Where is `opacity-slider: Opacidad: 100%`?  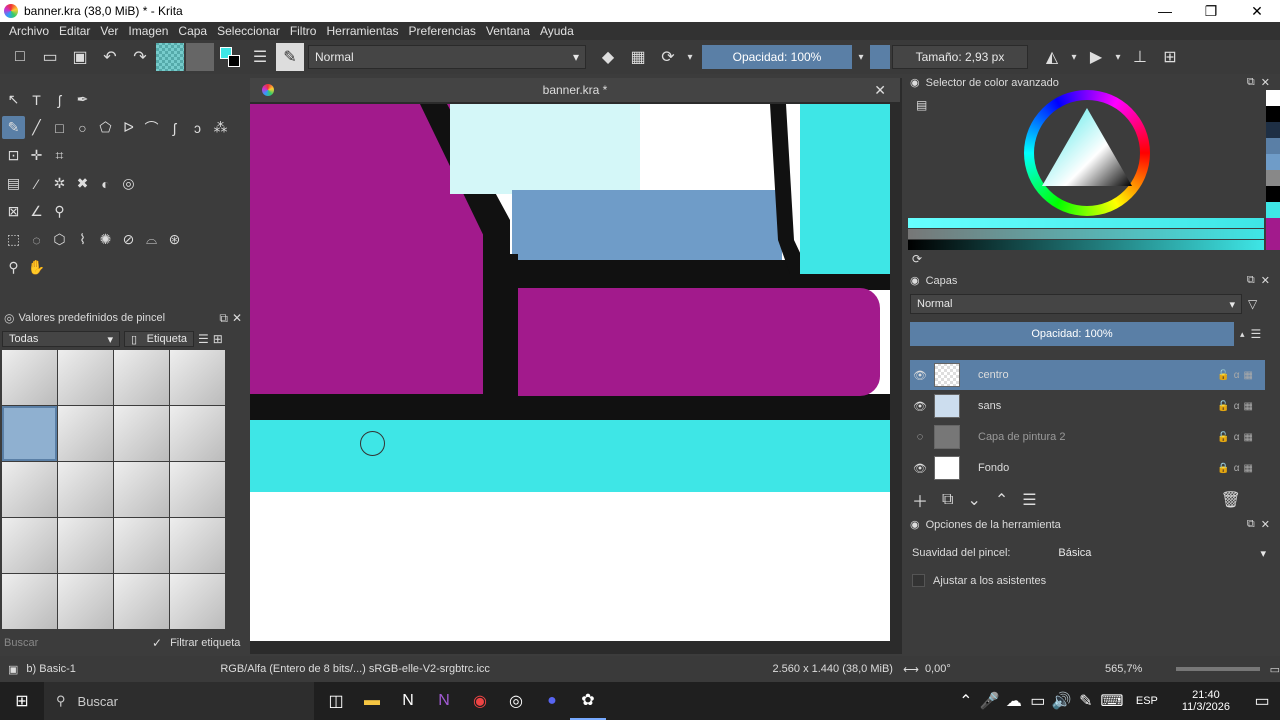
opacity-slider: Opacidad: 100% is located at coordinates (777, 57).